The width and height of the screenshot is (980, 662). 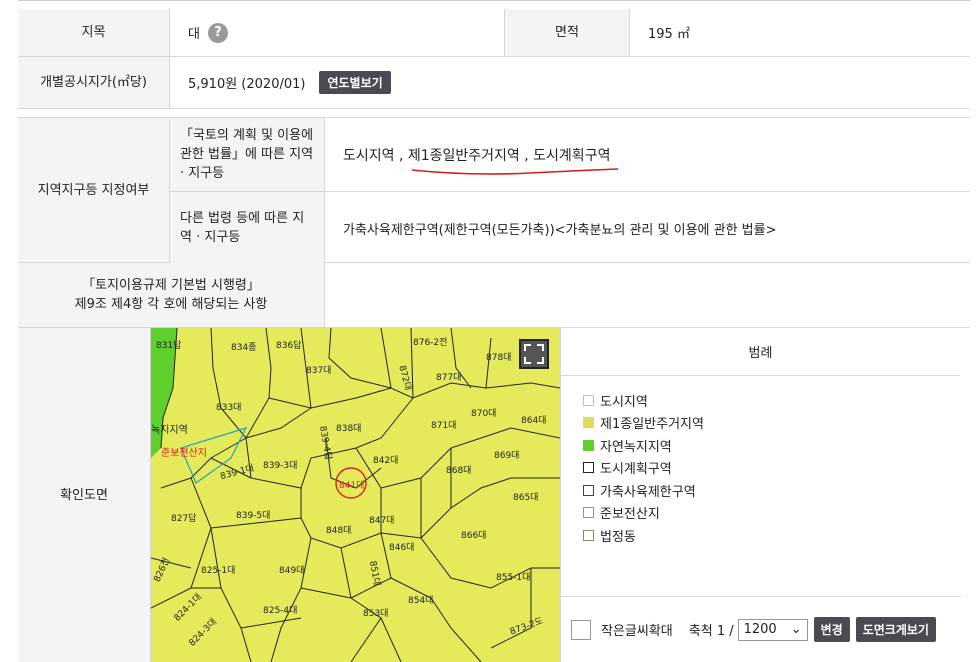 What do you see at coordinates (448, 377) in the screenshot?
I see `map-parcel-label: 877대` at bounding box center [448, 377].